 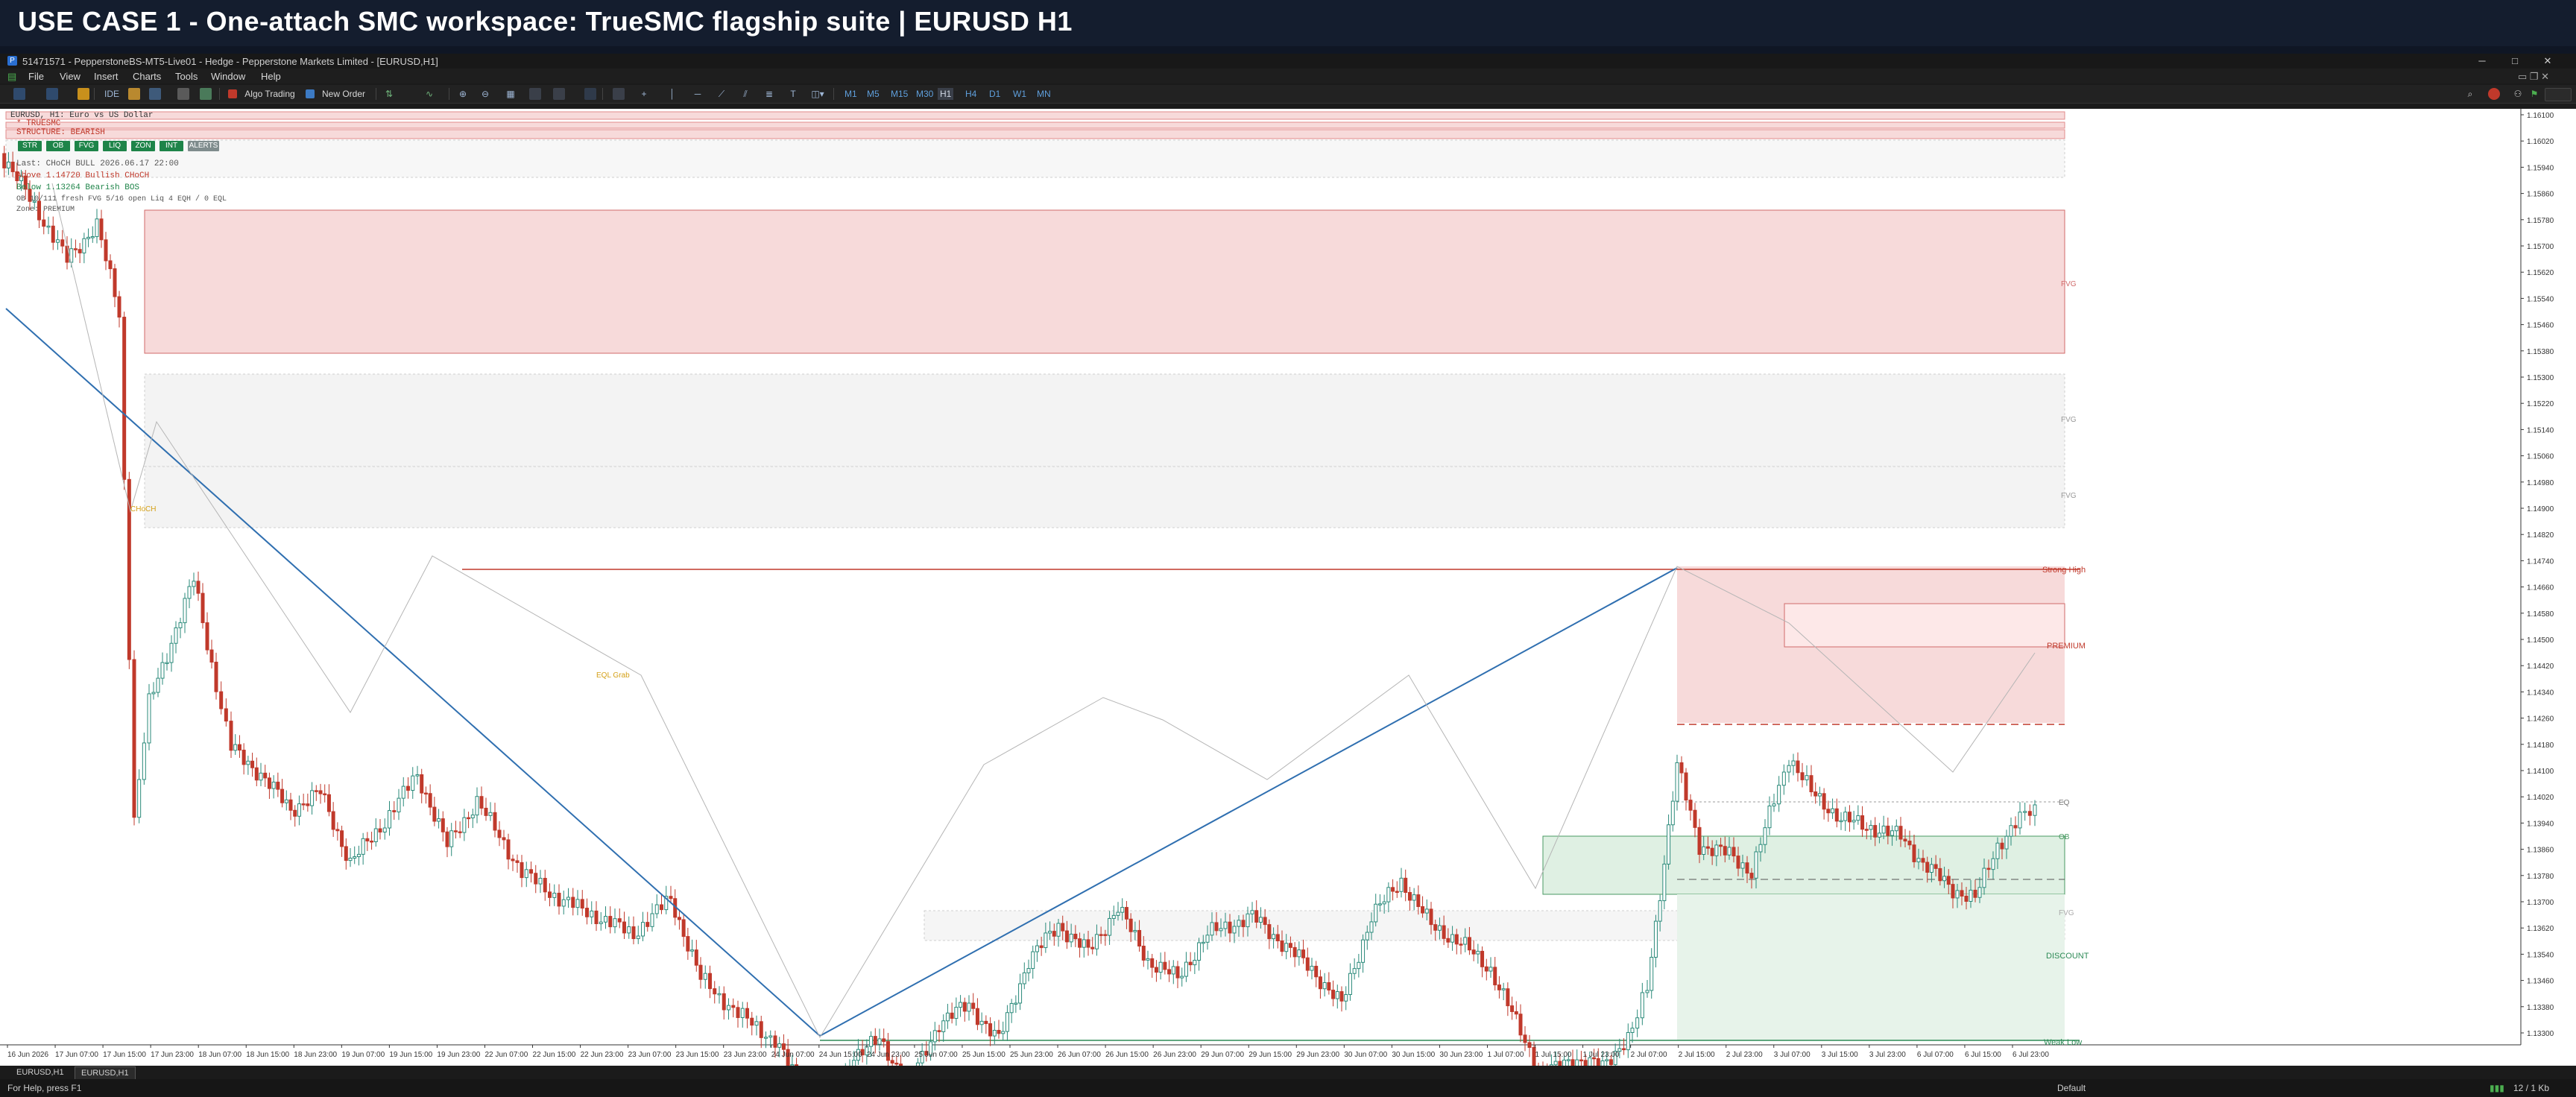 I want to click on discount-zone, so click(x=1871, y=967).